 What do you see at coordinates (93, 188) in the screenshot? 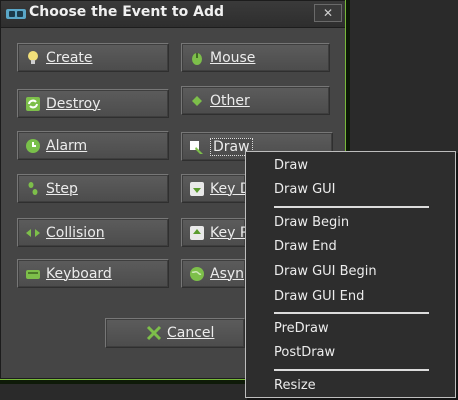
I see `step-event-button: Step` at bounding box center [93, 188].